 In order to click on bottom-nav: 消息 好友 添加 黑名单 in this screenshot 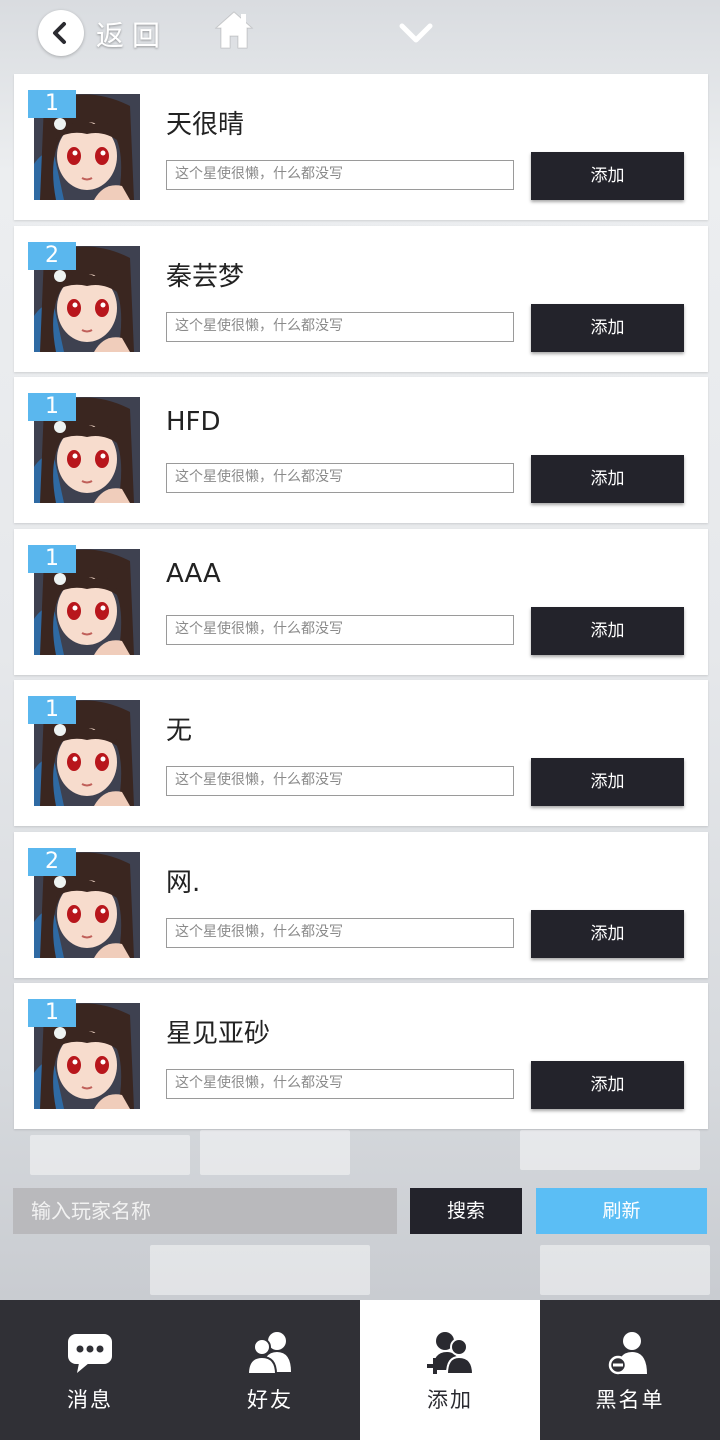, I will do `click(360, 1370)`.